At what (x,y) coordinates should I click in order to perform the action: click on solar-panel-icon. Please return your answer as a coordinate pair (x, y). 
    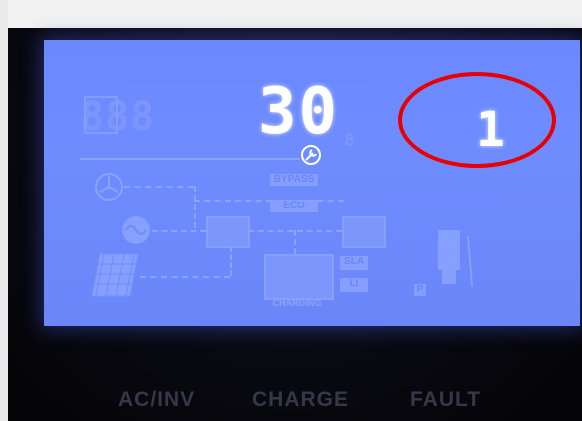
    Looking at the image, I should click on (115, 275).